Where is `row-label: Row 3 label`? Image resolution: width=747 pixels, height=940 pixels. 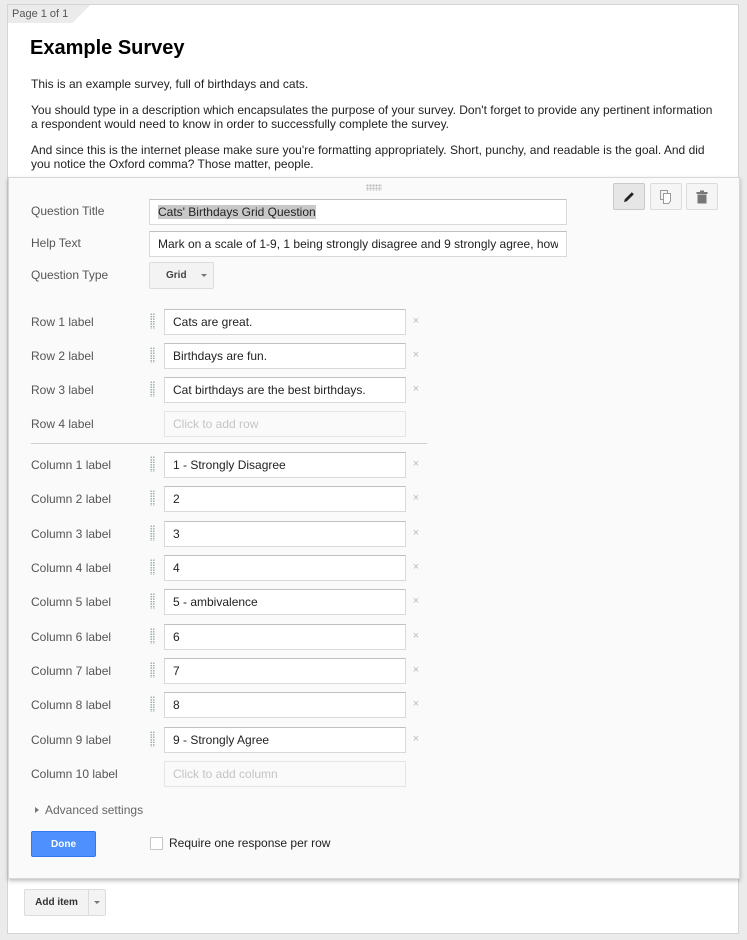 row-label: Row 3 label is located at coordinates (62, 390).